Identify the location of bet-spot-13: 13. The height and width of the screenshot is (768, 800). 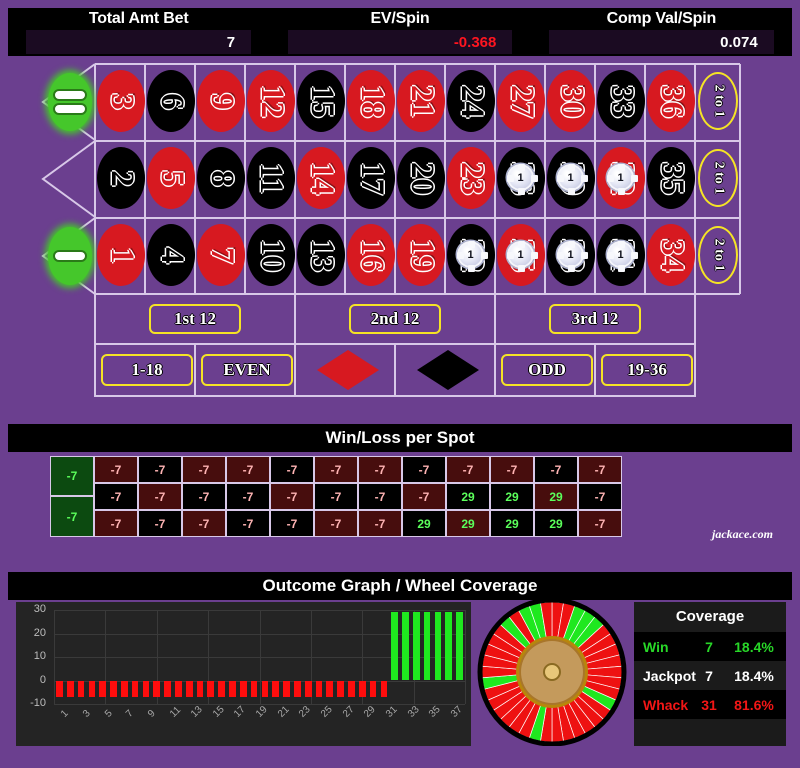
(321, 255).